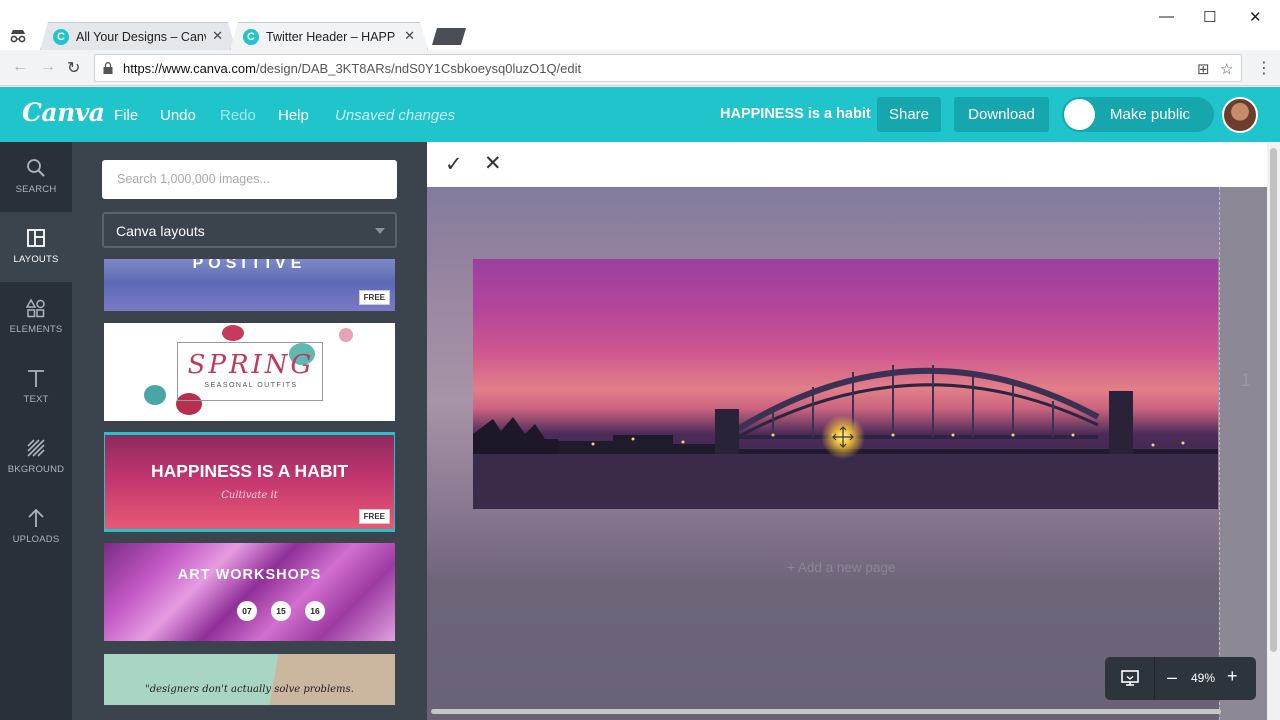 This screenshot has height=720, width=1280. Describe the element at coordinates (454, 164) in the screenshot. I see `confirm-check-icon: ✓` at that location.